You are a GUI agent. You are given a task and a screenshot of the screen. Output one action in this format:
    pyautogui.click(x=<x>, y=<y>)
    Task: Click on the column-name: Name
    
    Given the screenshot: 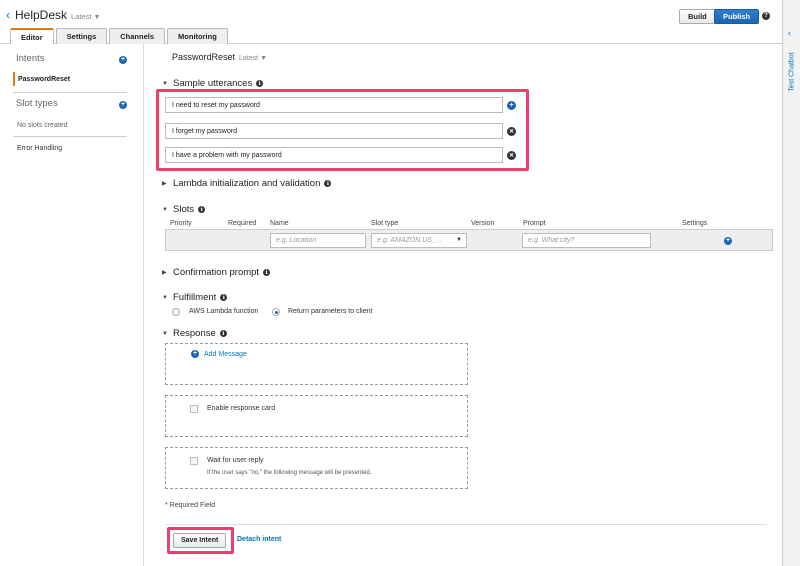 What is the action you would take?
    pyautogui.click(x=279, y=223)
    